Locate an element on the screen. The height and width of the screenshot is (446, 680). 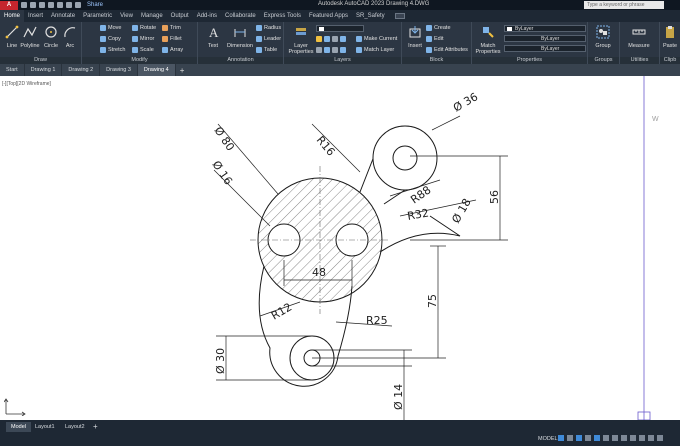
customize-menu-icon is located at coordinates (660, 438).